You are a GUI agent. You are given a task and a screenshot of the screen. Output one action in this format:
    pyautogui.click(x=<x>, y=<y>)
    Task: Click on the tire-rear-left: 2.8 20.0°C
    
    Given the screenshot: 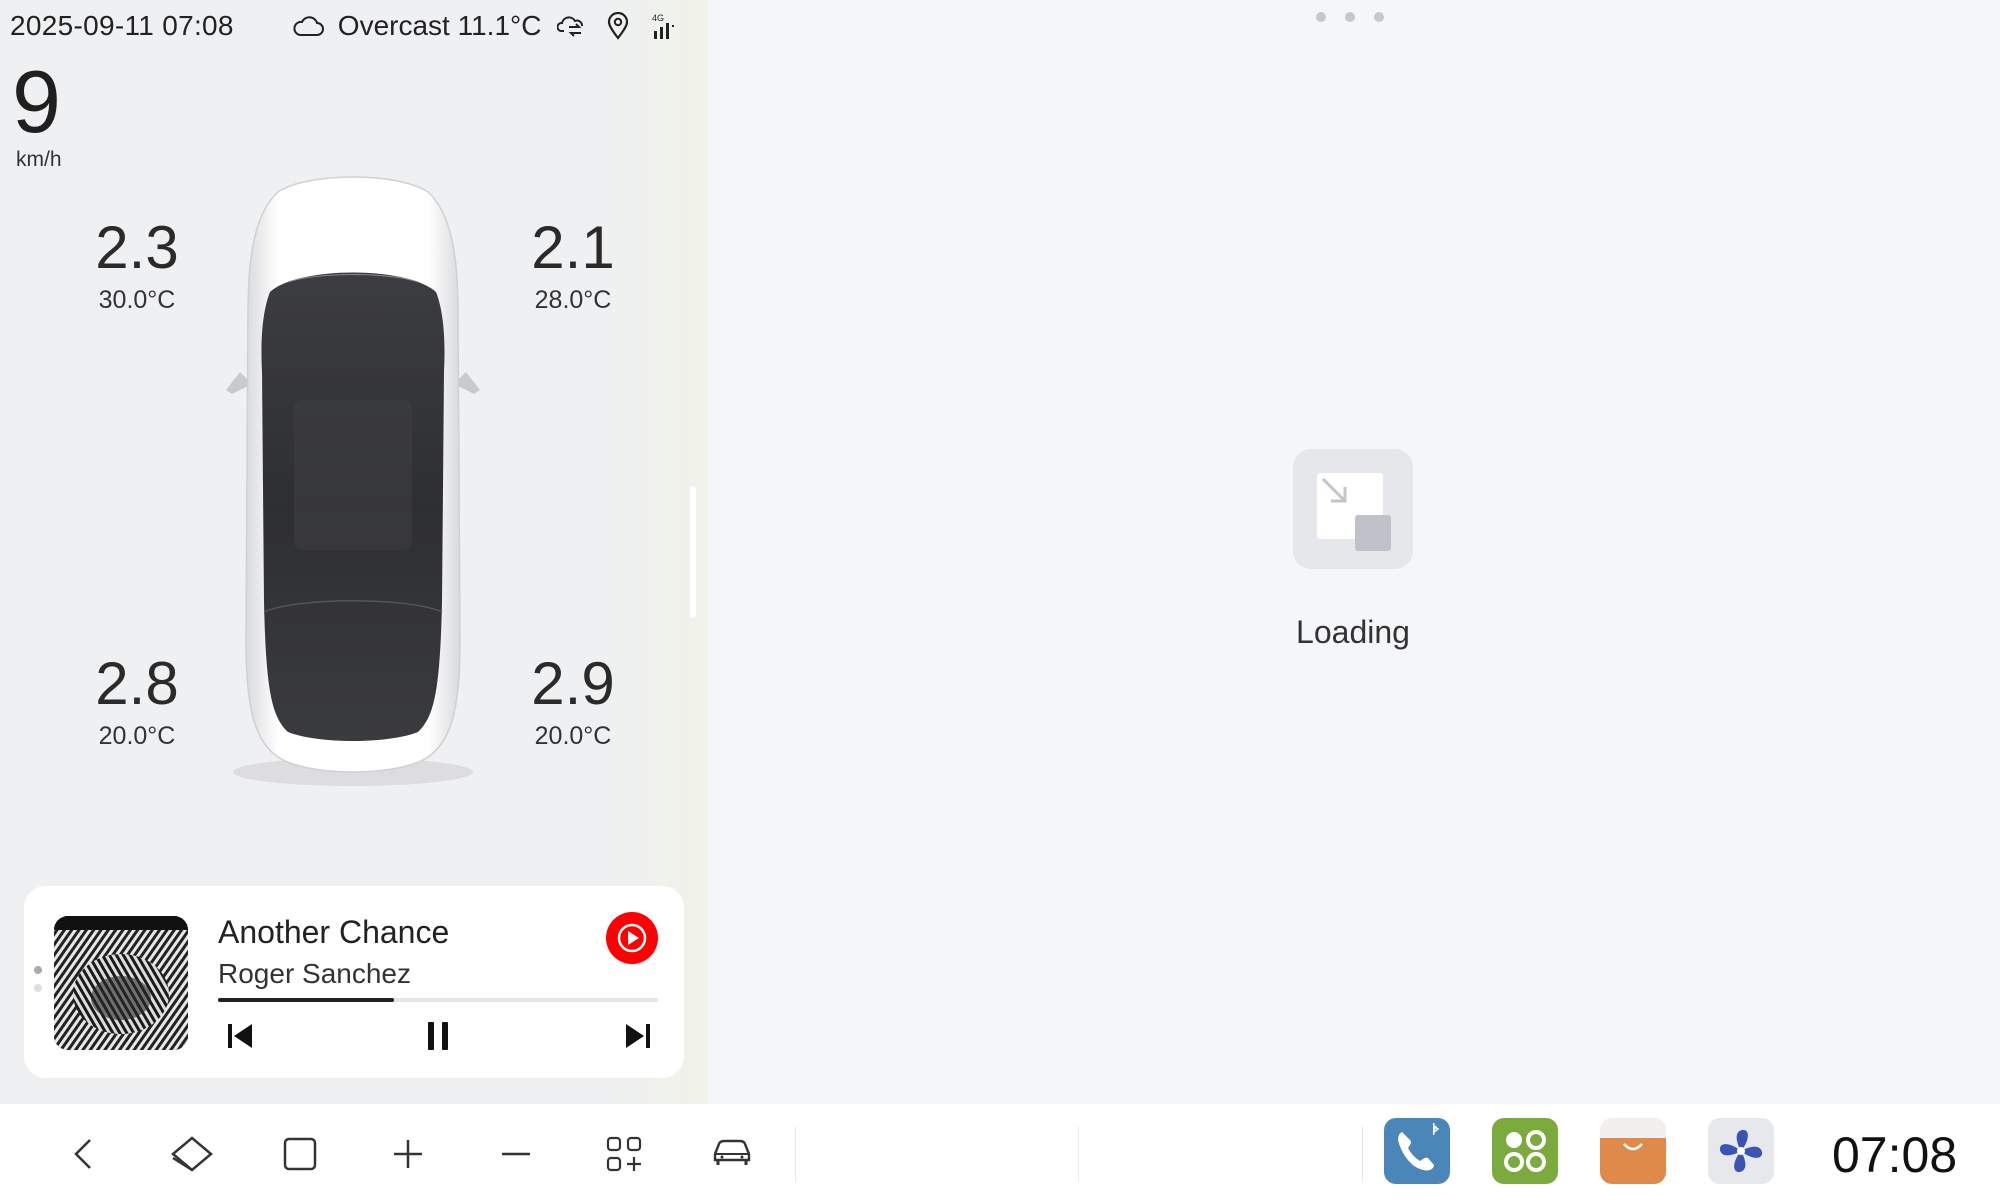 What is the action you would take?
    pyautogui.click(x=137, y=702)
    